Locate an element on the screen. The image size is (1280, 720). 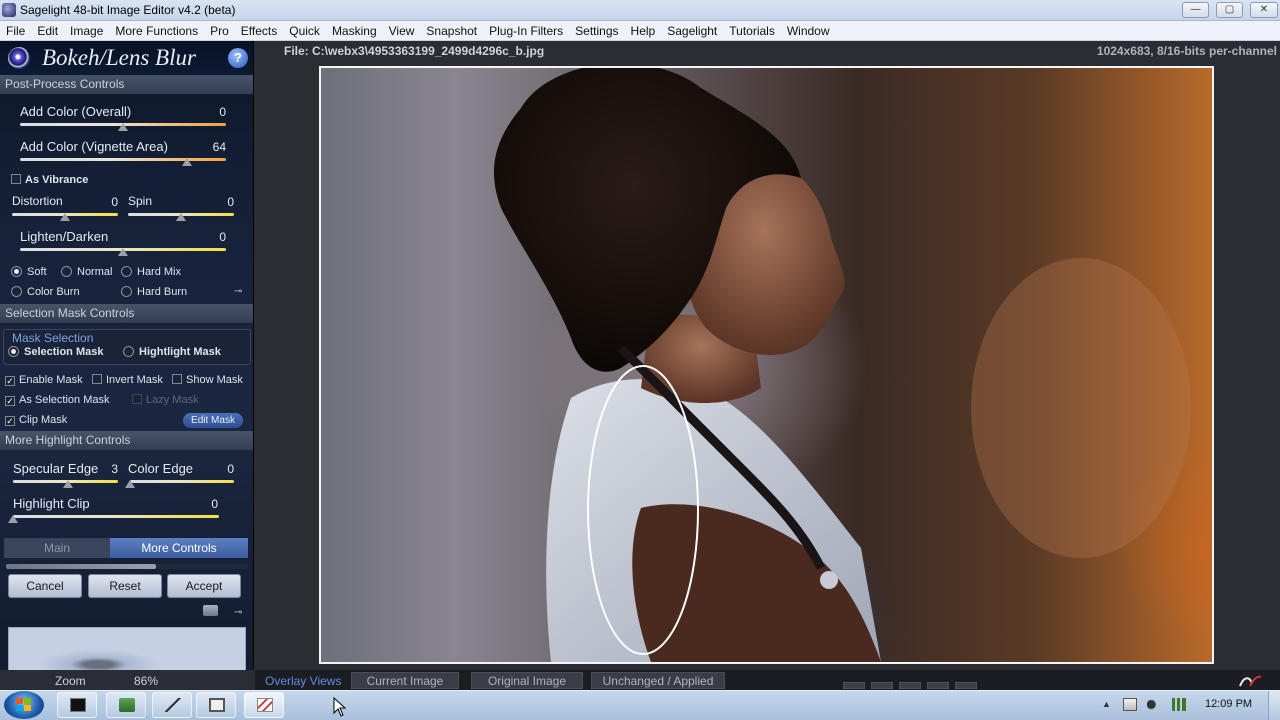
lighten-darken-thumb is located at coordinates (123, 252).